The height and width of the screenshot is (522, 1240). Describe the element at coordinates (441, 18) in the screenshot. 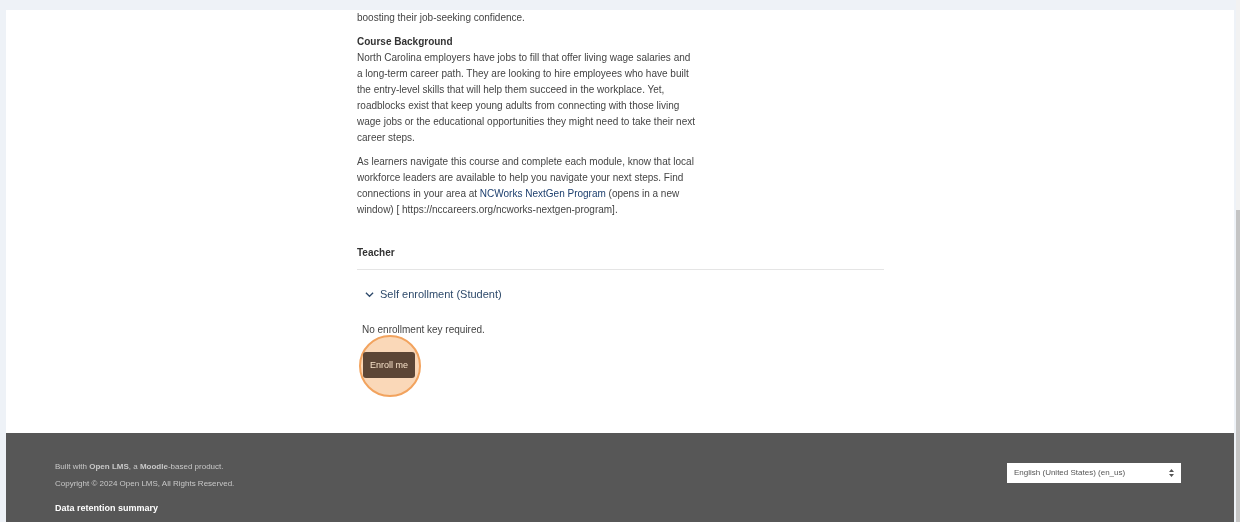

I see `paragraph: boosting their job-seeking confidence.` at that location.